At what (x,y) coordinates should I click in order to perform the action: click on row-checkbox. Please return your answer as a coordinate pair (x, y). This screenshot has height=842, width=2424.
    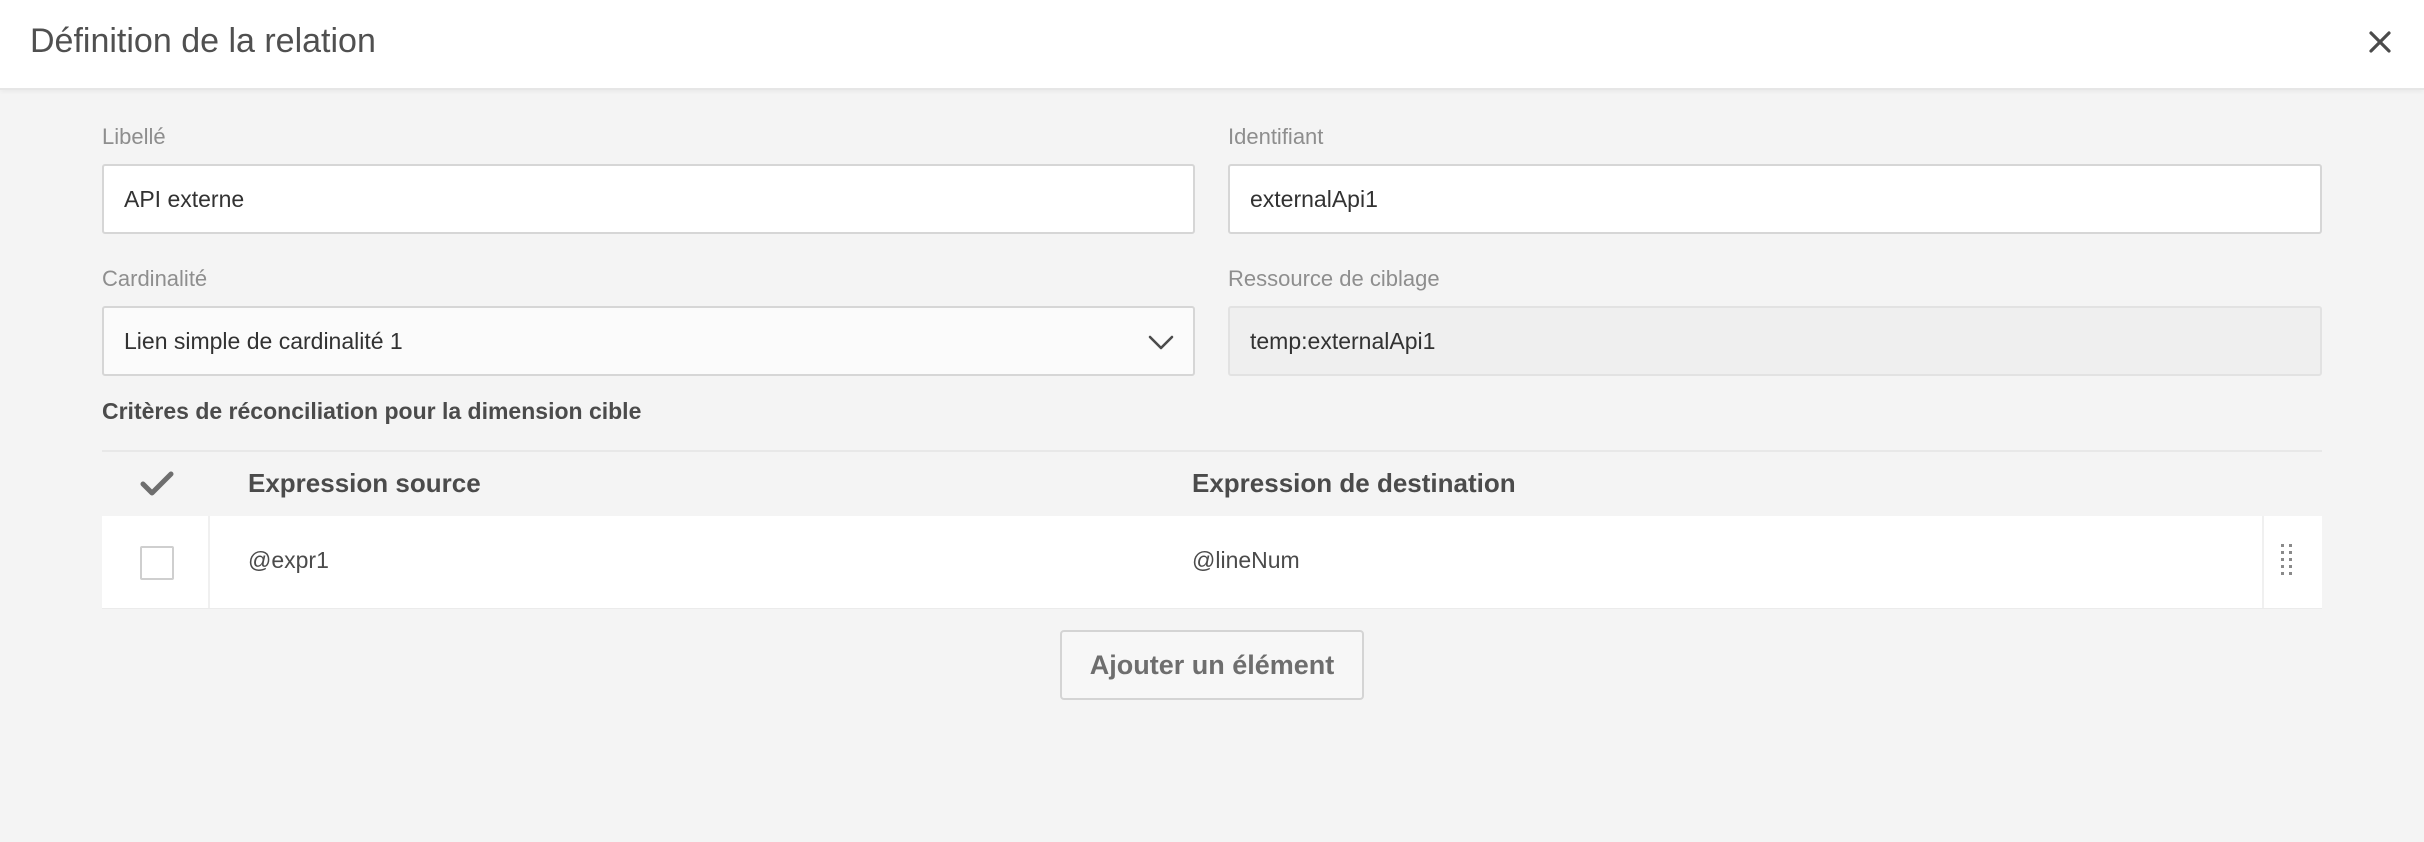
    Looking at the image, I should click on (157, 563).